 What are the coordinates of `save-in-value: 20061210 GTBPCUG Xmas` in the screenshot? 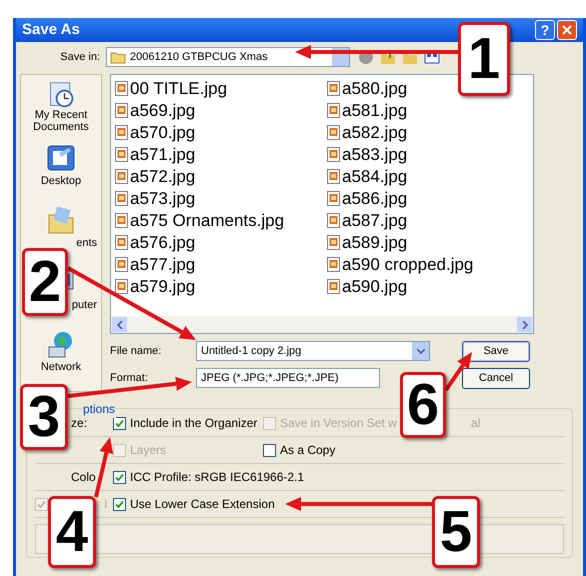 It's located at (199, 57).